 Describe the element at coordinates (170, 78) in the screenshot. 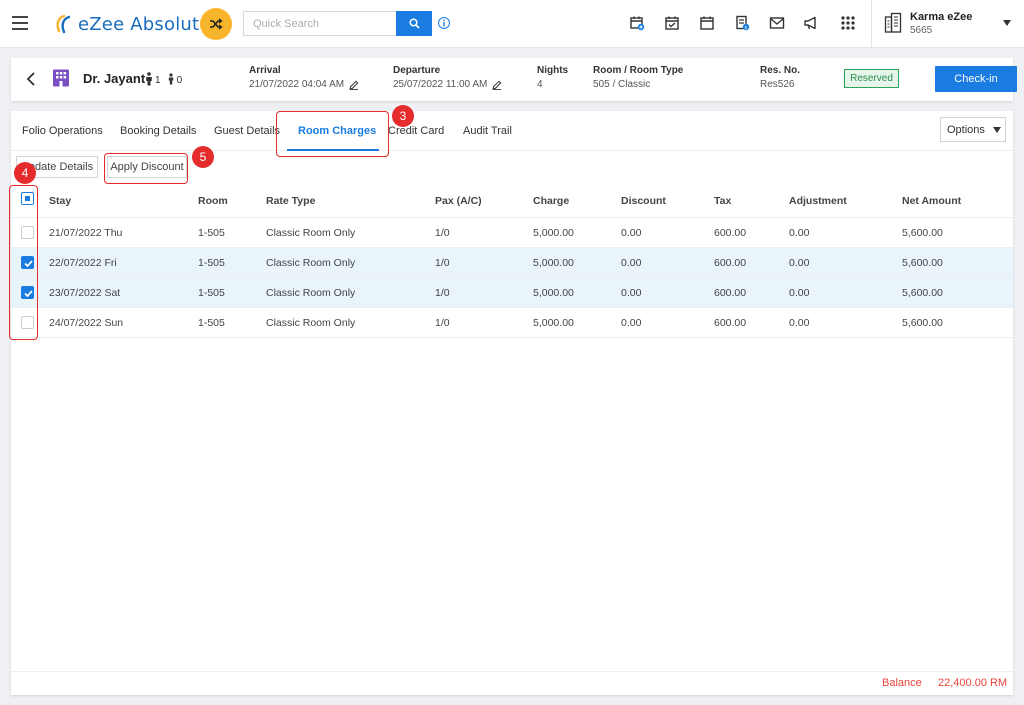

I see `child-icon` at that location.